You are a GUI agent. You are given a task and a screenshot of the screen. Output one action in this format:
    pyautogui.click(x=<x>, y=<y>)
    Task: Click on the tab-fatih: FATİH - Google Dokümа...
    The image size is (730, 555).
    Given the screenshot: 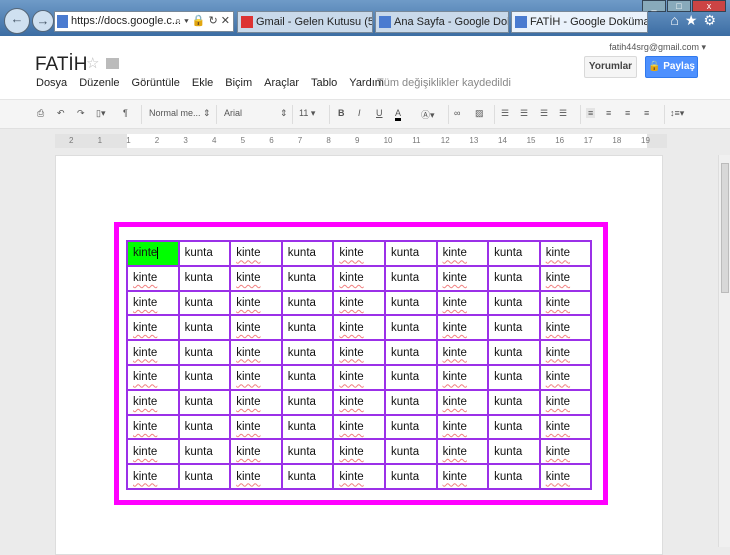 What is the action you would take?
    pyautogui.click(x=579, y=22)
    